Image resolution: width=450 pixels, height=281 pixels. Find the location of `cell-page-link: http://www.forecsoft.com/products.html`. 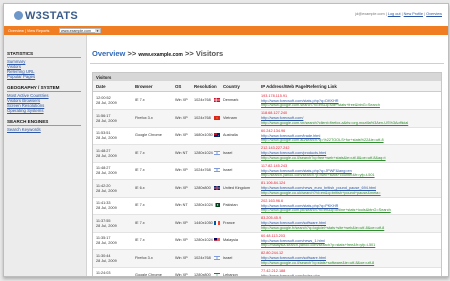

cell-page-link: http://www.forecsoft.com/products.html is located at coordinates (293, 153).